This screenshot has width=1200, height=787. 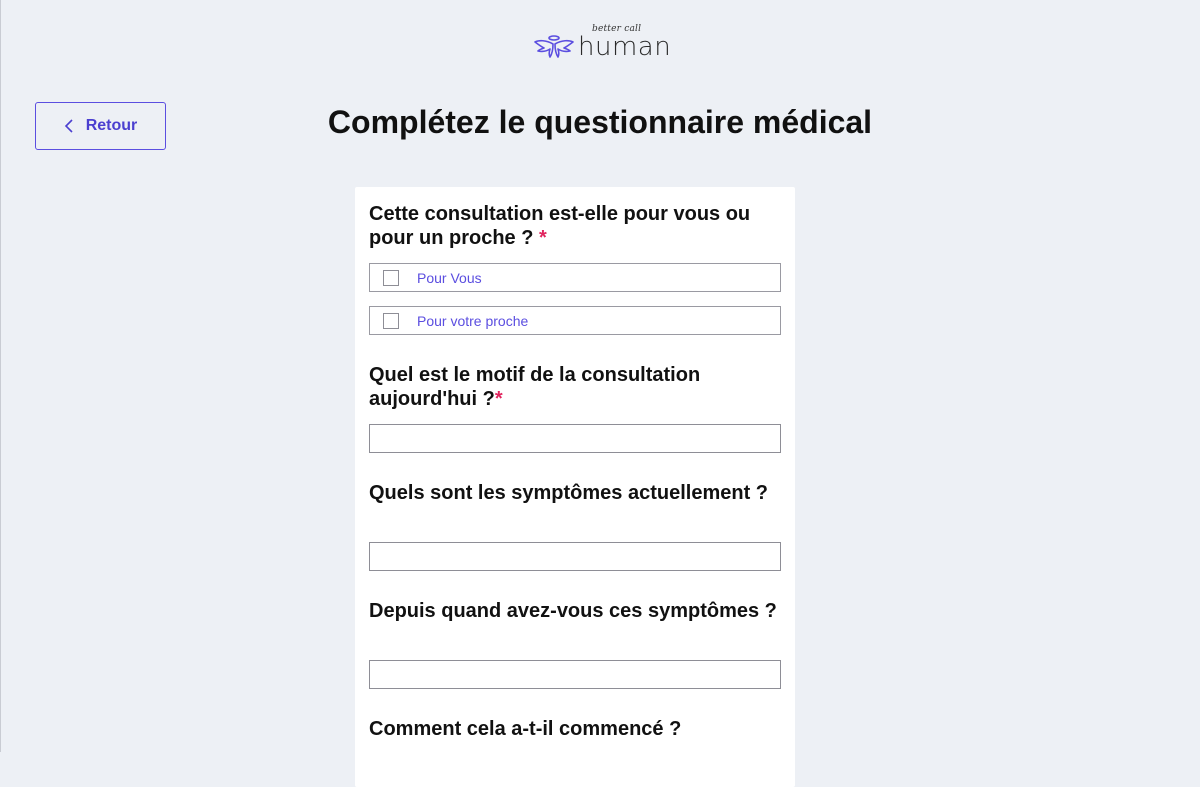 What do you see at coordinates (525, 729) in the screenshot?
I see `question-commencement: Comment cela a-t-il commencé ?` at bounding box center [525, 729].